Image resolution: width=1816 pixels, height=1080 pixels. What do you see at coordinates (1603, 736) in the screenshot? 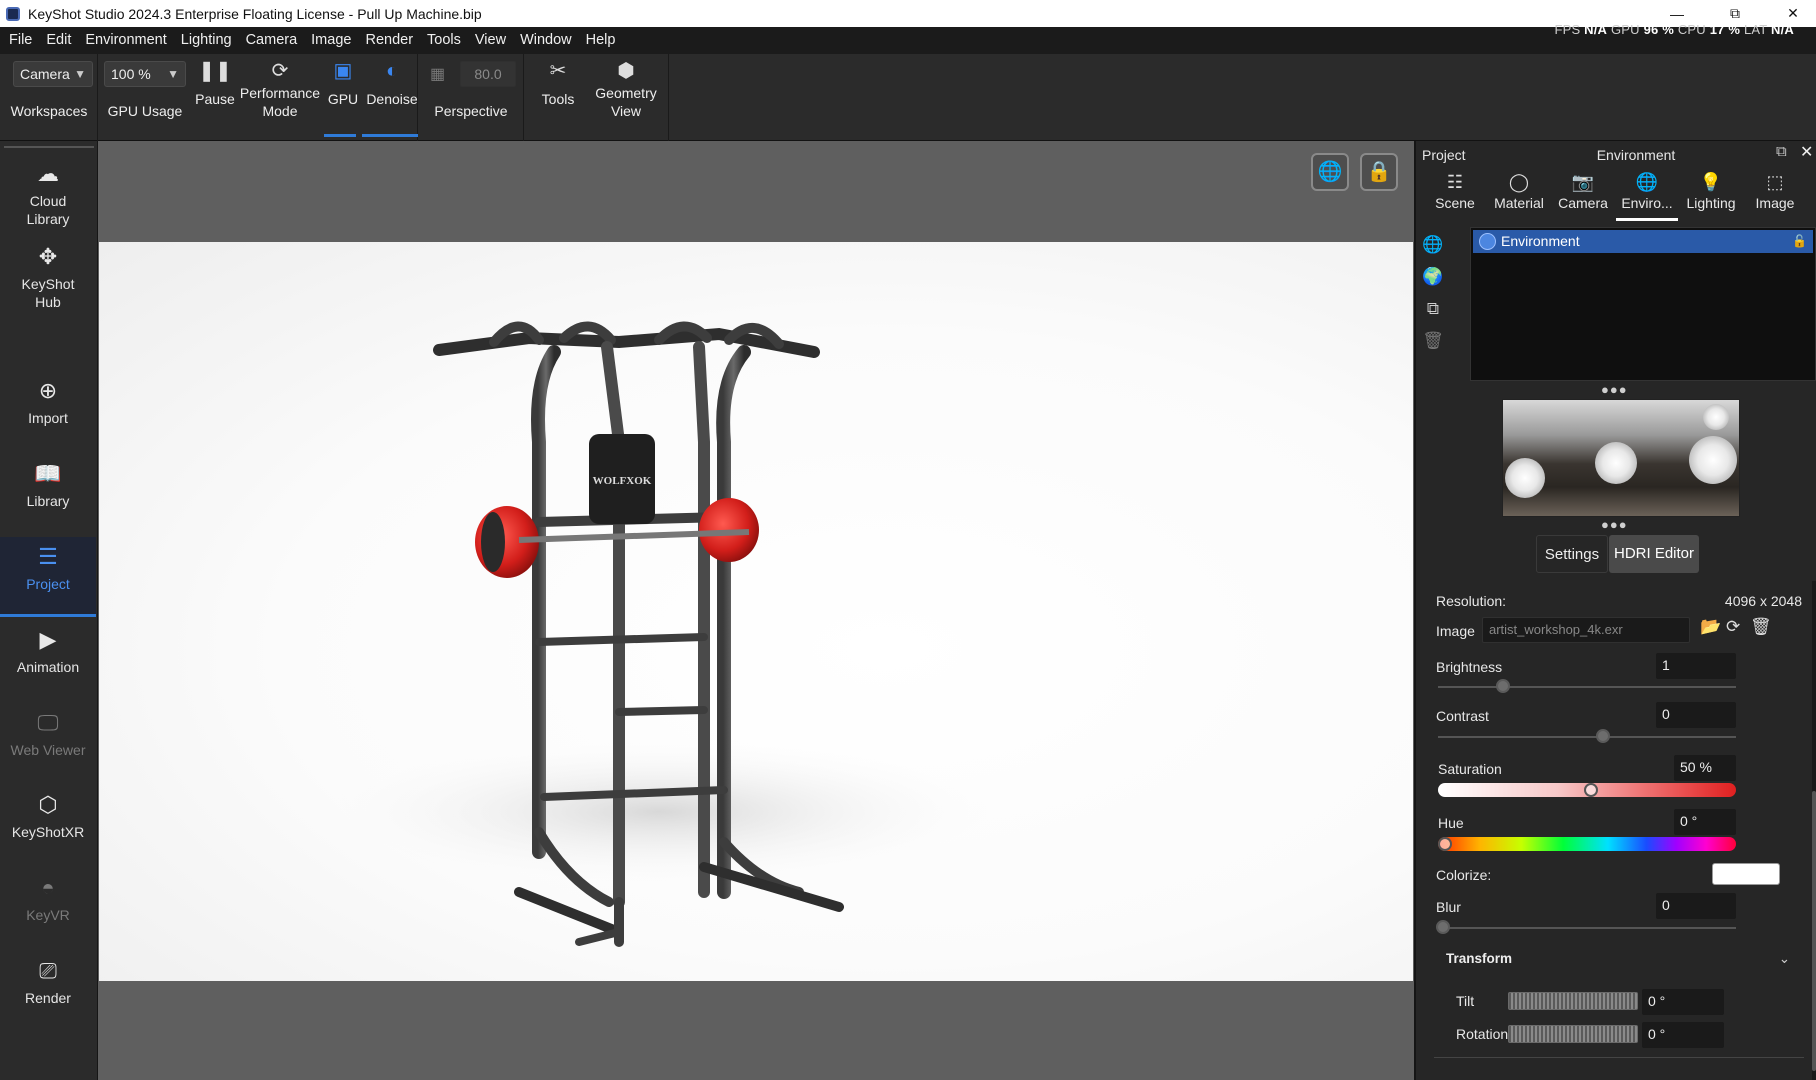
I see `contrast-slider-knob` at bounding box center [1603, 736].